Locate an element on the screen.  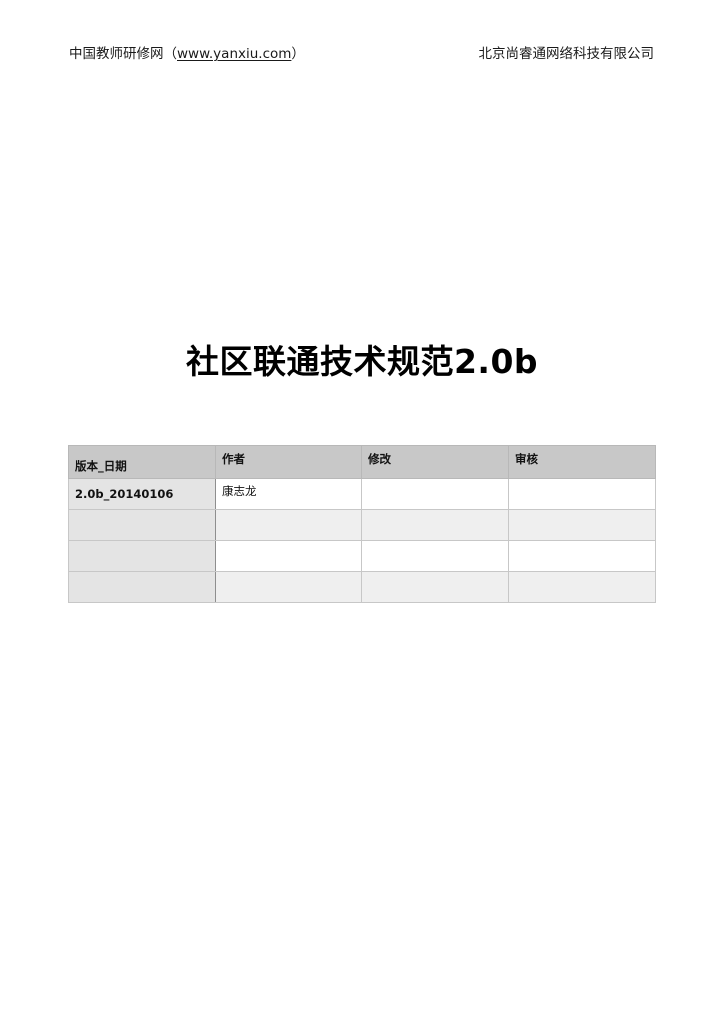
header-company: 北京尚睿通网络科技有限公司 is located at coordinates (566, 54).